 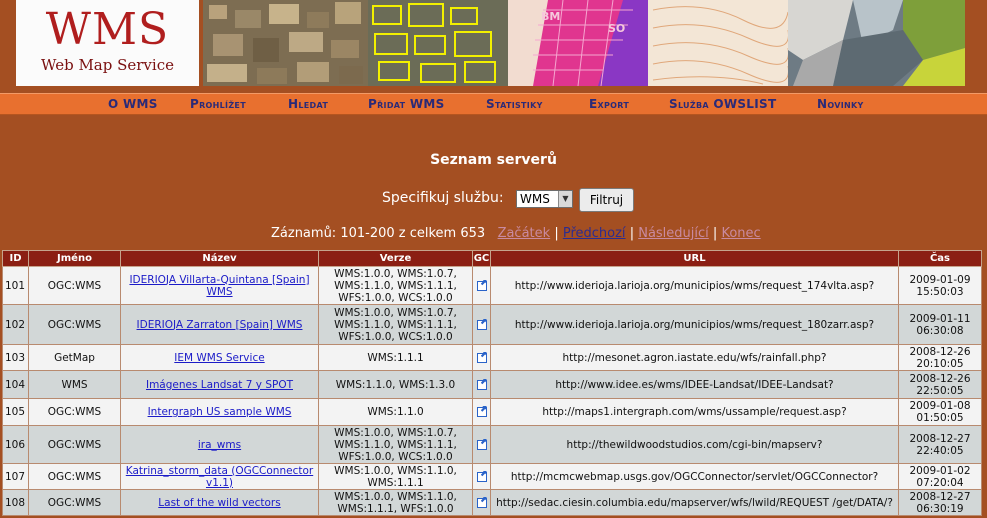 I want to click on pager-next-link: Následující, so click(x=673, y=233).